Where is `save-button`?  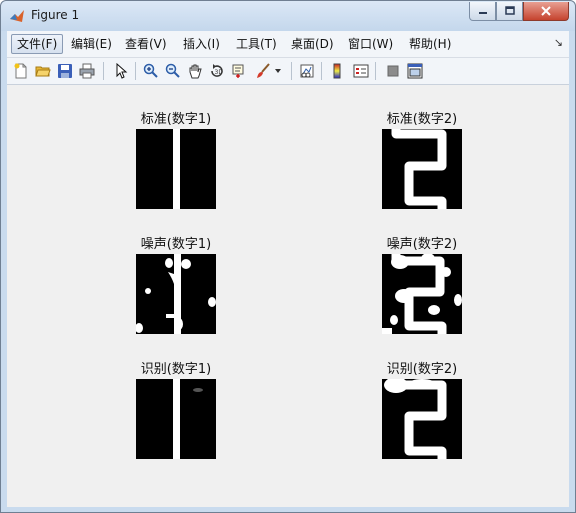
save-button is located at coordinates (65, 71).